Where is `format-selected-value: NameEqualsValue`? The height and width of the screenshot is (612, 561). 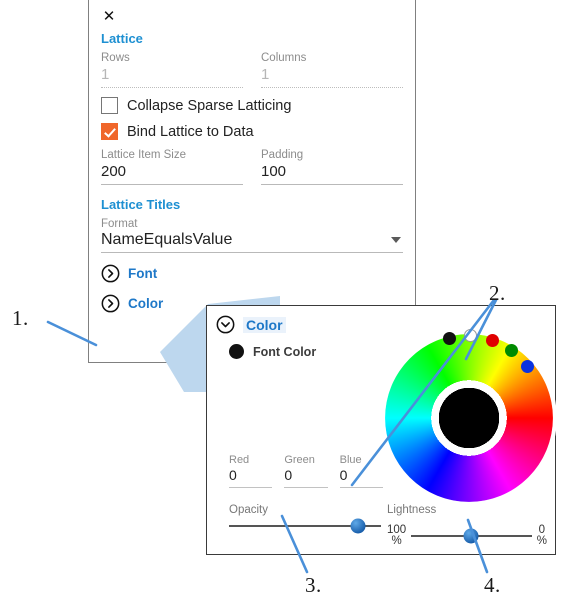 format-selected-value: NameEqualsValue is located at coordinates (167, 239).